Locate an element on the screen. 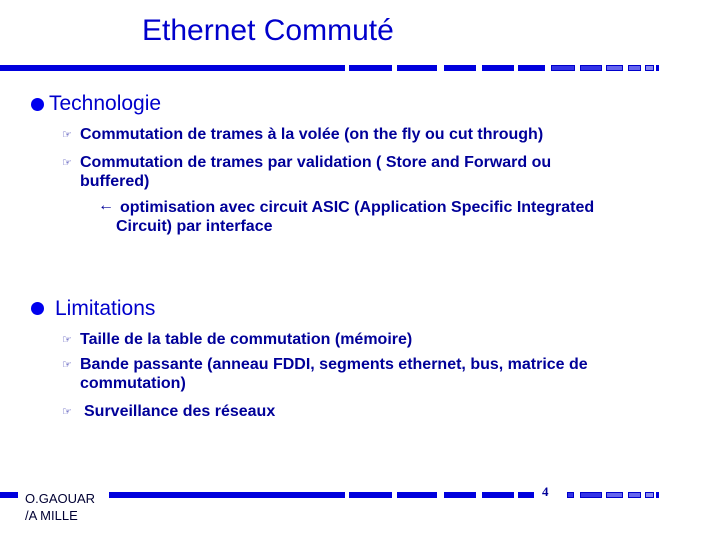 This screenshot has height=540, width=720. footer-author: O.GAOUAR /A MILLE is located at coordinates (60, 507).